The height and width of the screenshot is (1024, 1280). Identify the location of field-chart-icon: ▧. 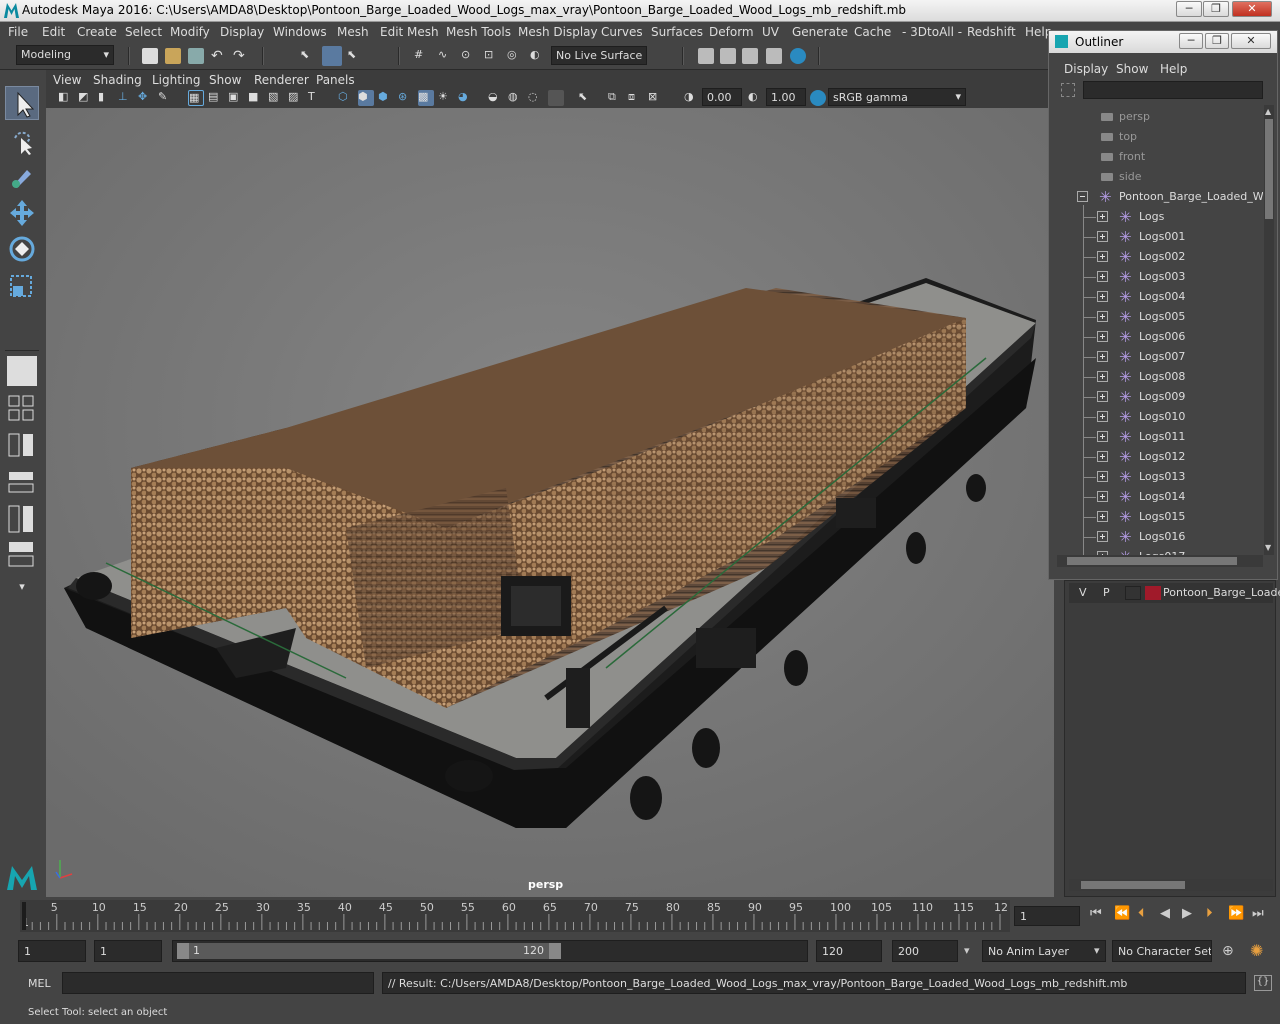
(276, 98).